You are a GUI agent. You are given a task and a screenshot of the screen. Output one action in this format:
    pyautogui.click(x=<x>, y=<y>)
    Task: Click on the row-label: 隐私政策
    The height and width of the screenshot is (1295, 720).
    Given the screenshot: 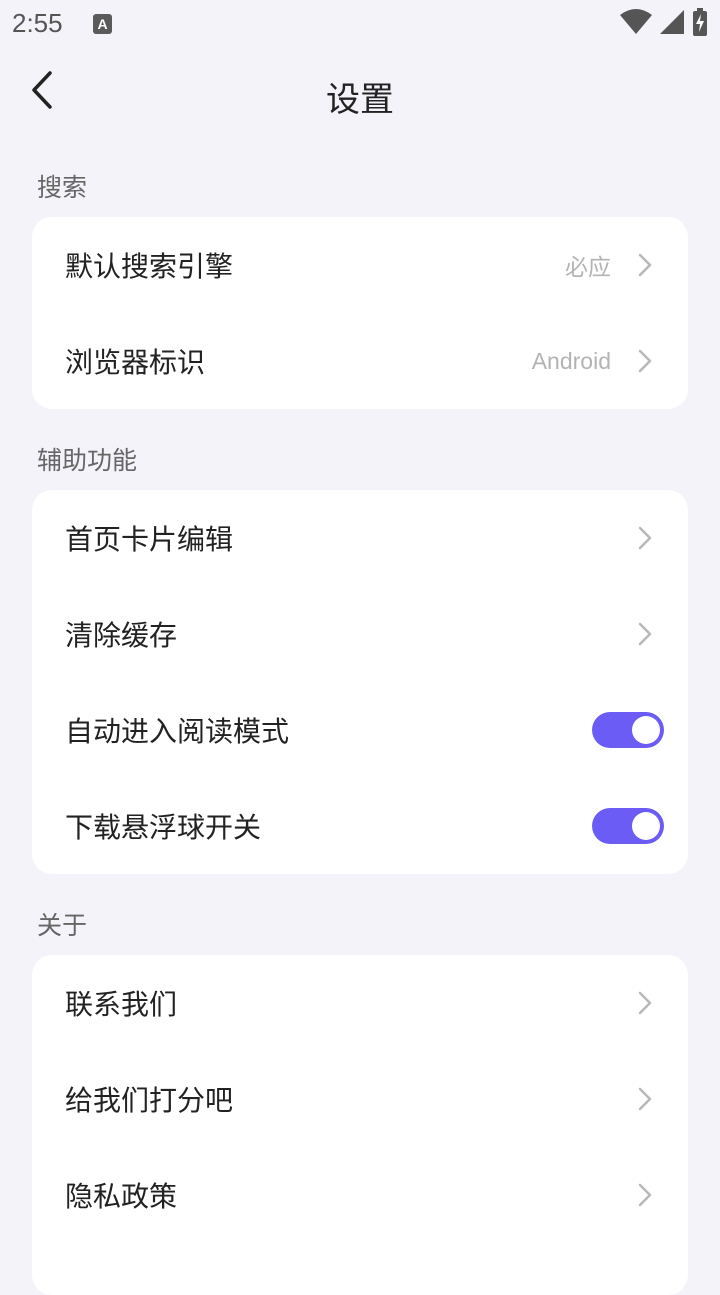 What is the action you would take?
    pyautogui.click(x=121, y=1196)
    